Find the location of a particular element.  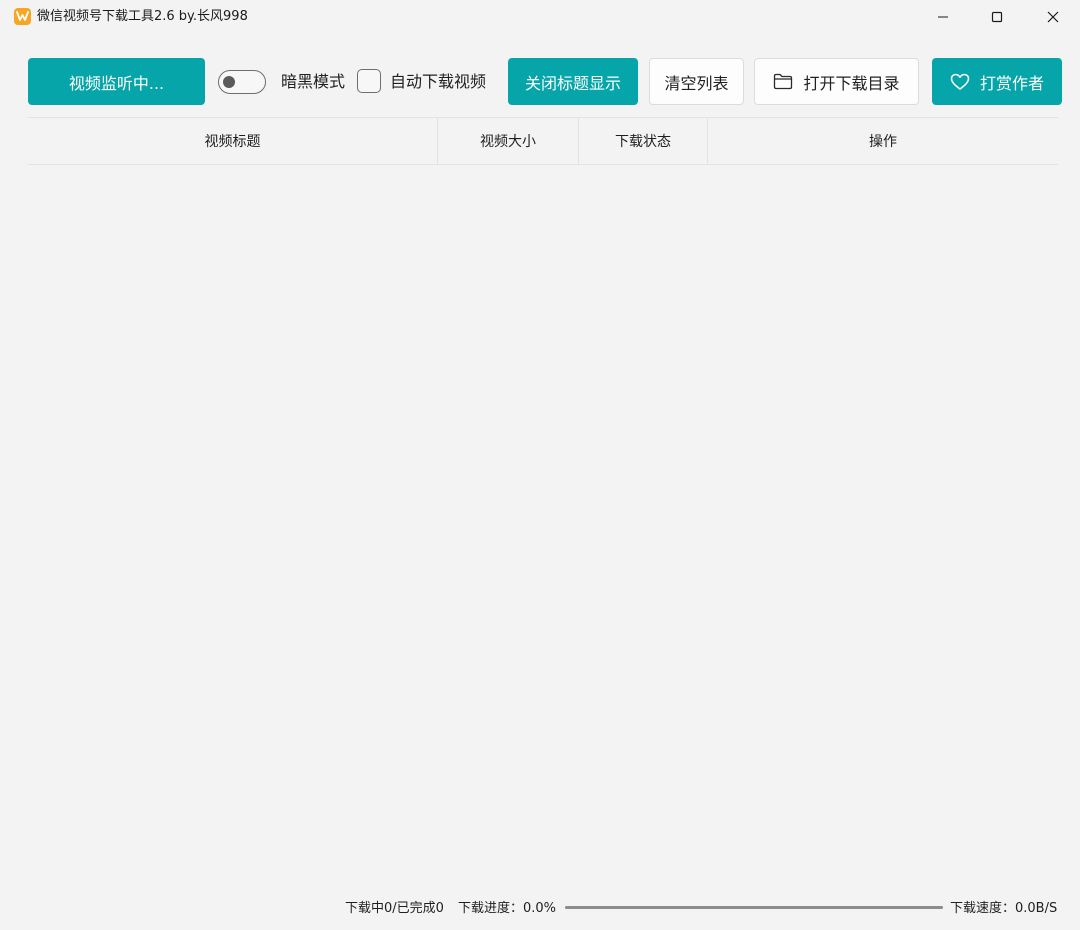

close-icon is located at coordinates (1053, 17).